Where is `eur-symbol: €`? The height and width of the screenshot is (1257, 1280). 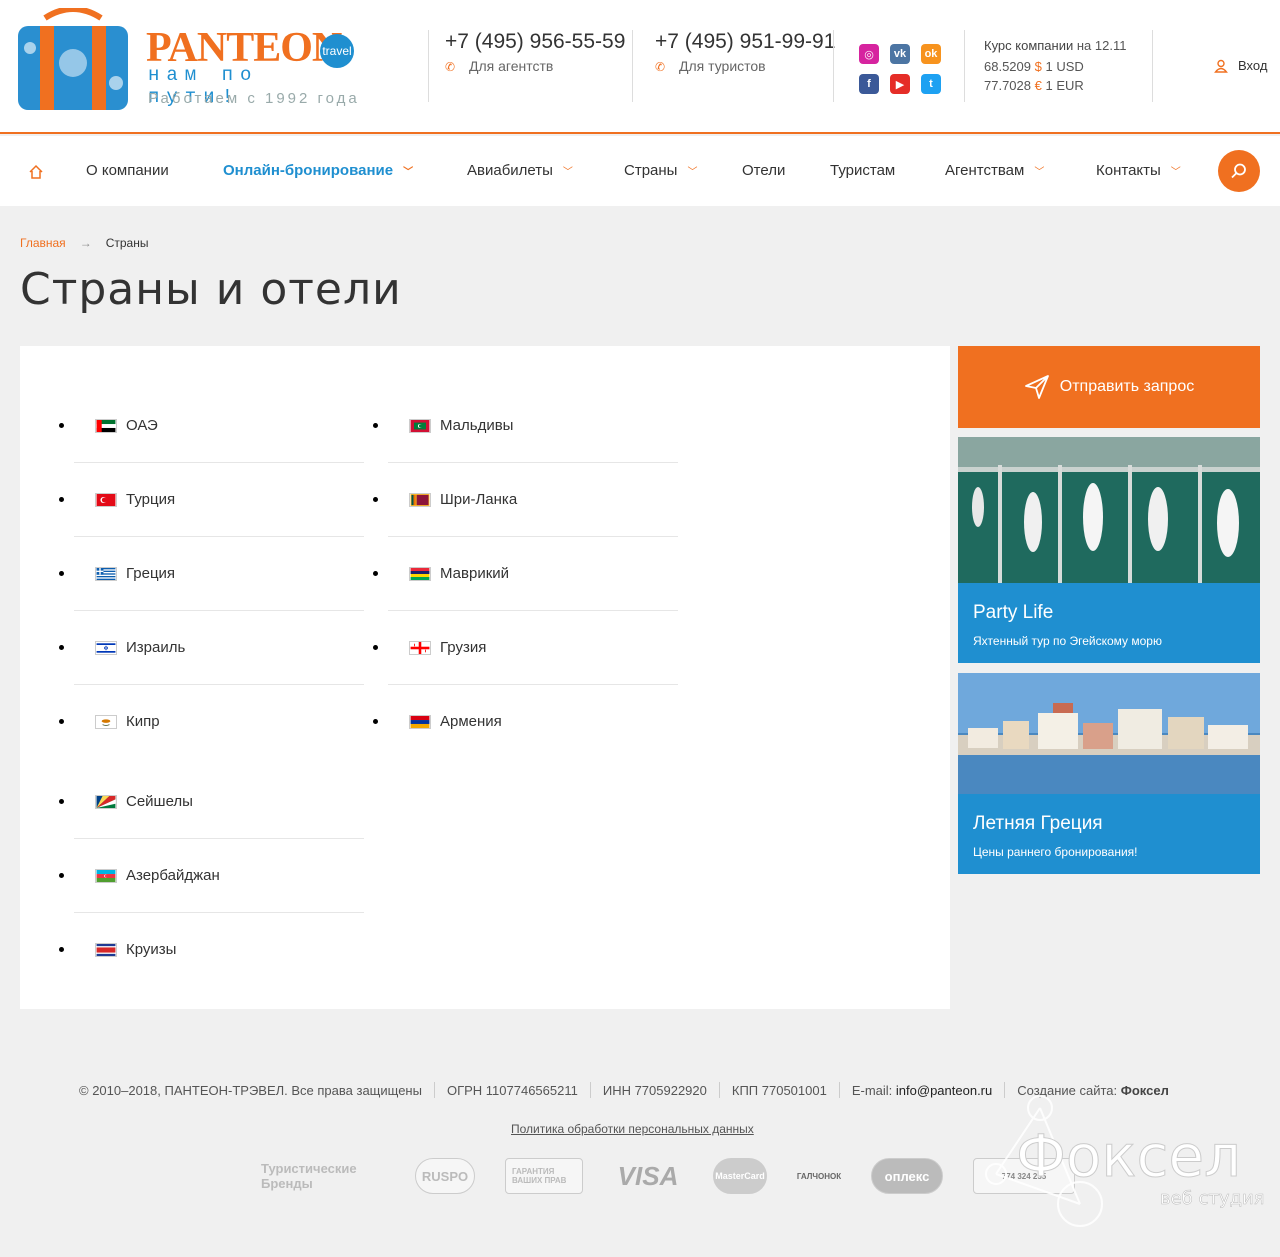 eur-symbol: € is located at coordinates (1038, 85).